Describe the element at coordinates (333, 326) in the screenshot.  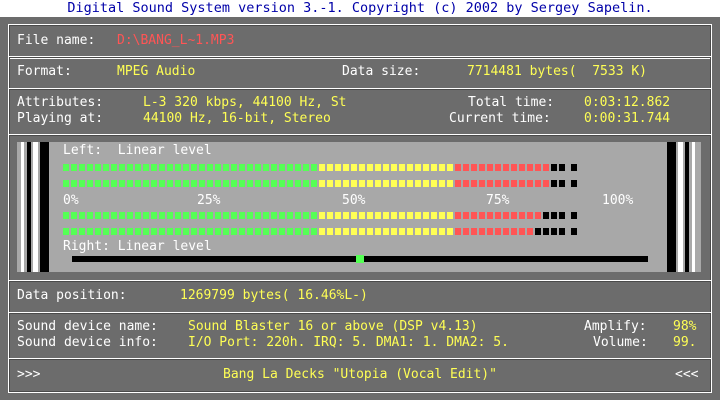
I see `device-name-value: Sound Blaster 16 or above (DSP v4.13)` at that location.